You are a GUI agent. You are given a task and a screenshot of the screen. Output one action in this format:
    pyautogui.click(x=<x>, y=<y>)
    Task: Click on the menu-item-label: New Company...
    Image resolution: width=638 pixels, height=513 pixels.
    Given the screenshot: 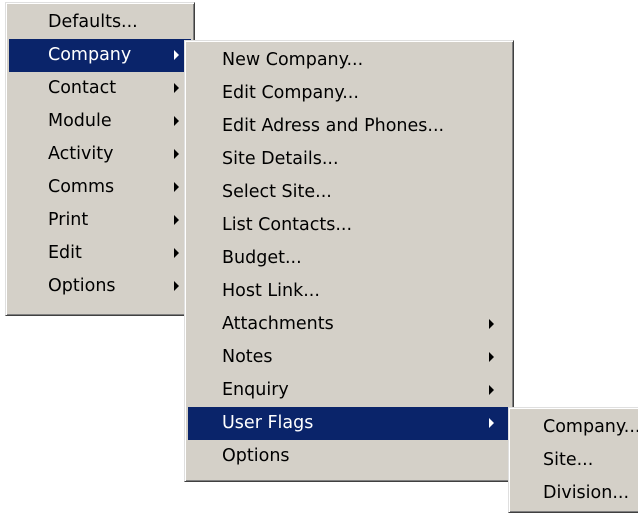 What is the action you would take?
    pyautogui.click(x=293, y=60)
    